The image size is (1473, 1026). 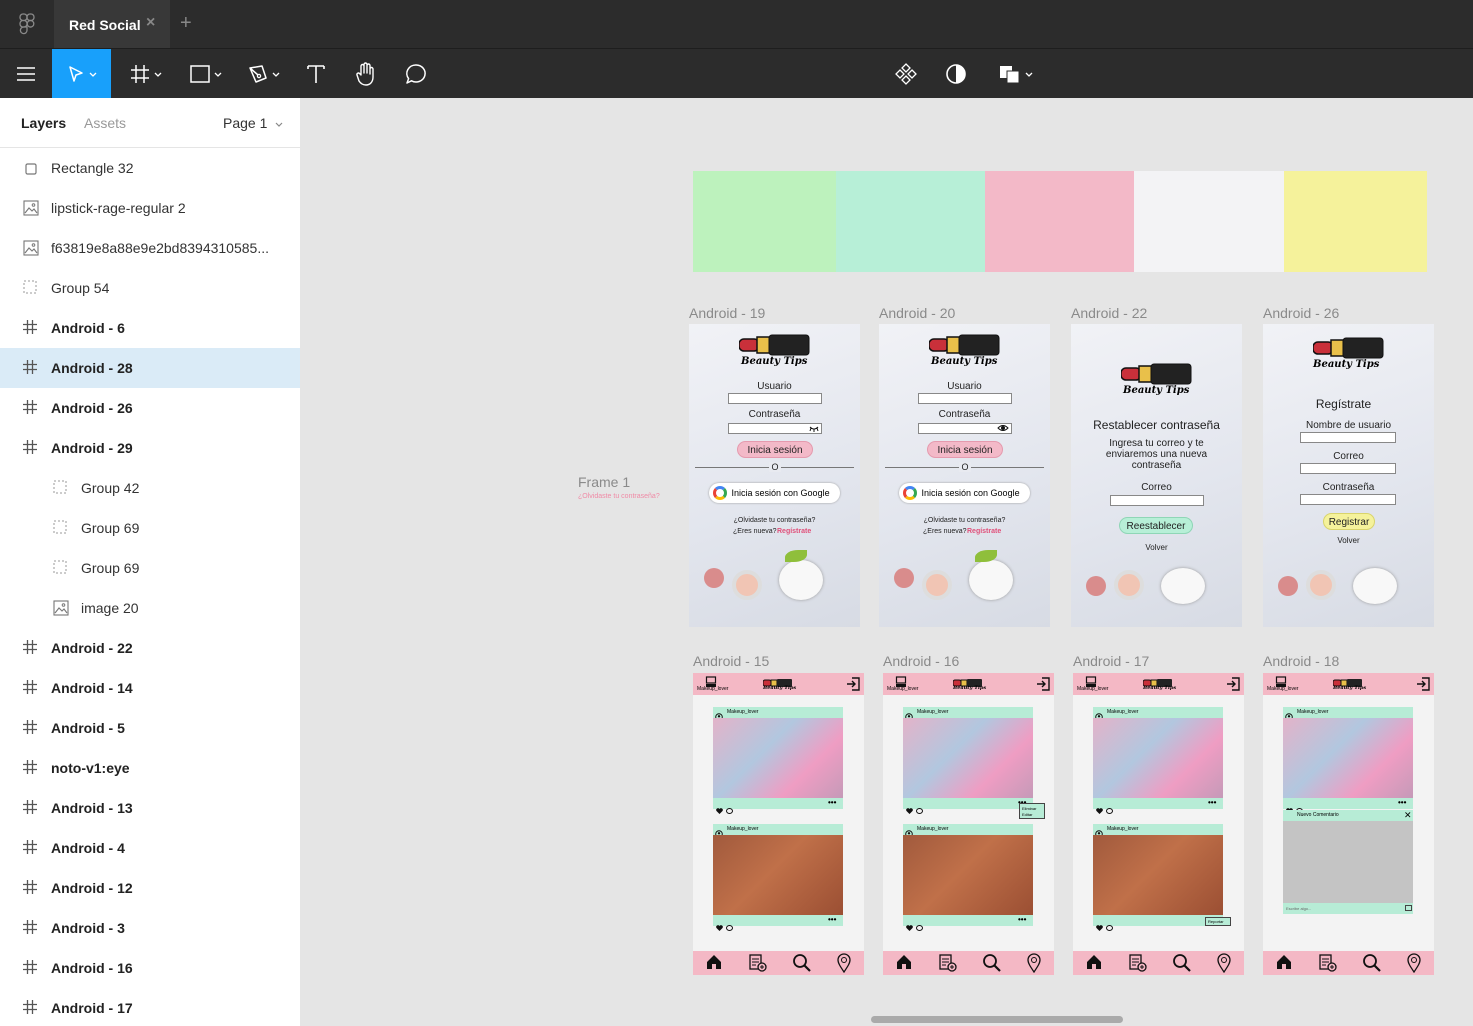 What do you see at coordinates (921, 661) in the screenshot?
I see `frame-label-android-16: Android - 16` at bounding box center [921, 661].